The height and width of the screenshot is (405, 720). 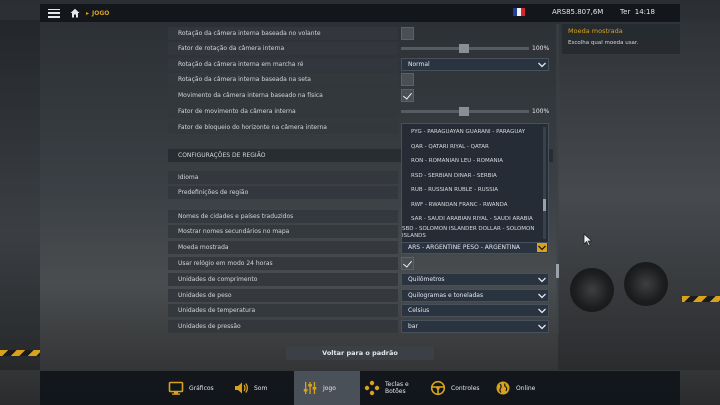 I want to click on tab-game: Jogo, so click(x=327, y=388).